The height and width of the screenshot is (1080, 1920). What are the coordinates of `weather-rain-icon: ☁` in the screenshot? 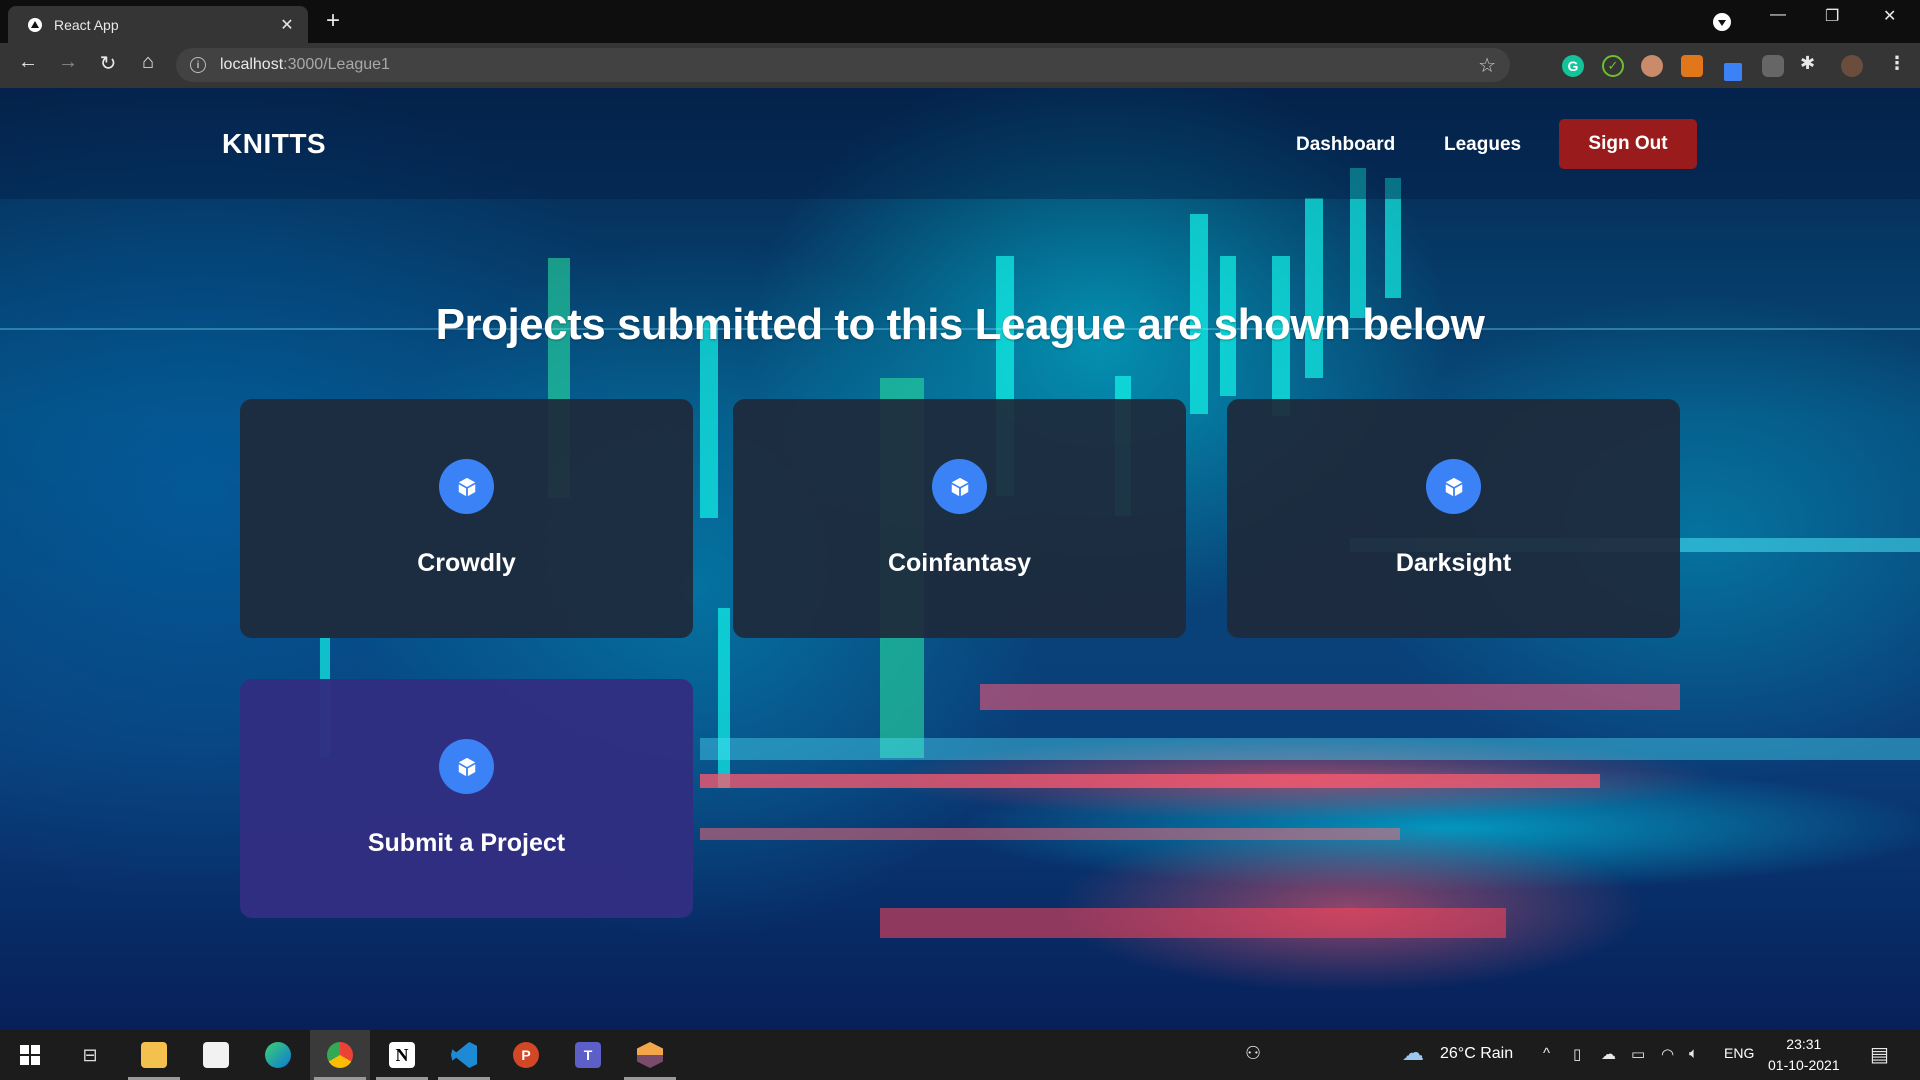 It's located at (1413, 1053).